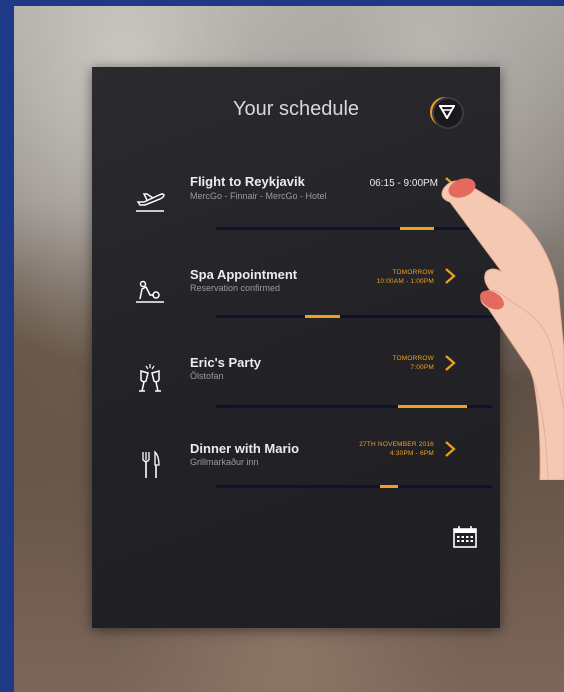 The width and height of the screenshot is (564, 692). I want to click on spa-massage-icon, so click(150, 291).